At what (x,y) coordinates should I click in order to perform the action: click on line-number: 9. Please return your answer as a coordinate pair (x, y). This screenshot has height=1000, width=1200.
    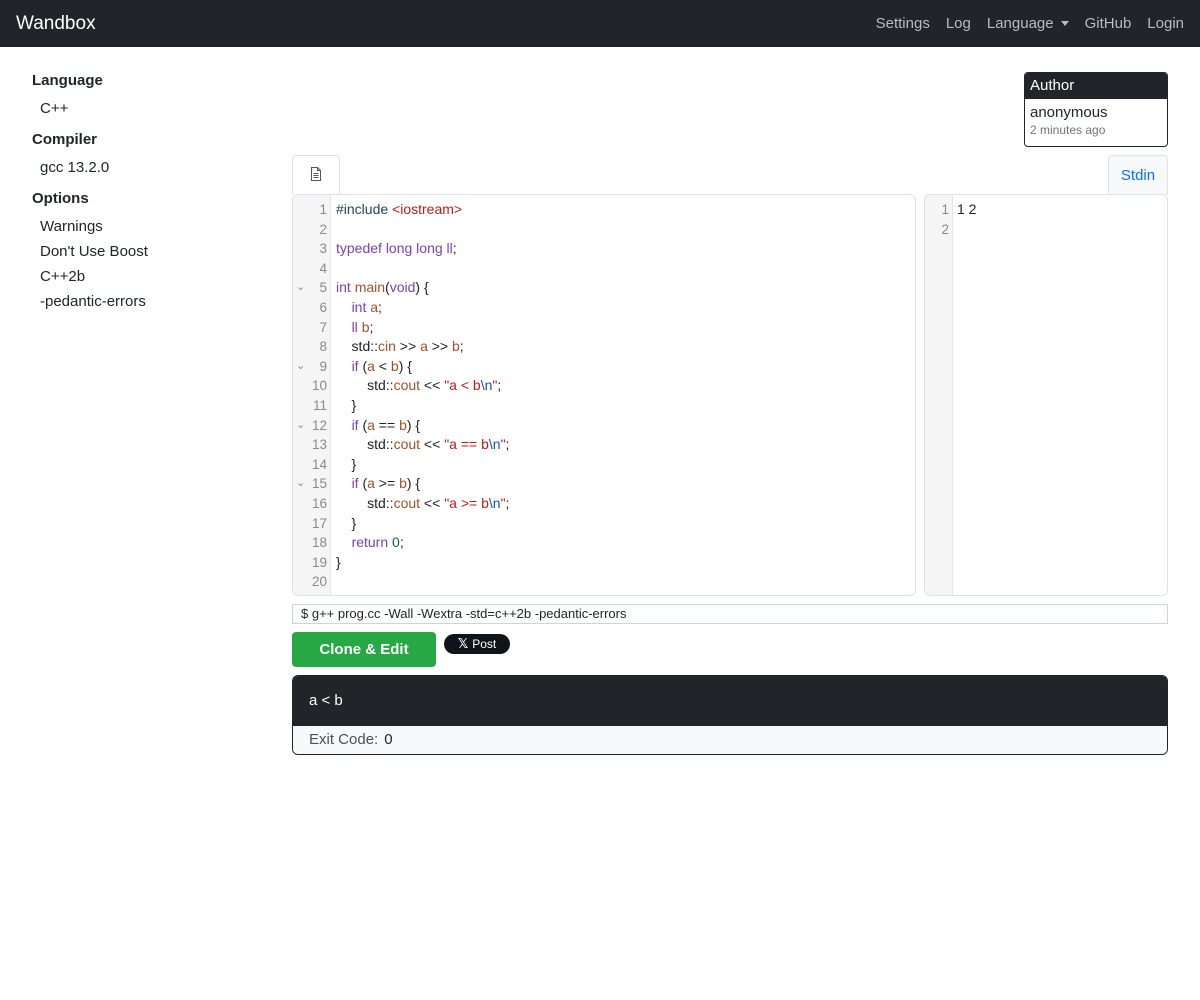
    Looking at the image, I should click on (323, 366).